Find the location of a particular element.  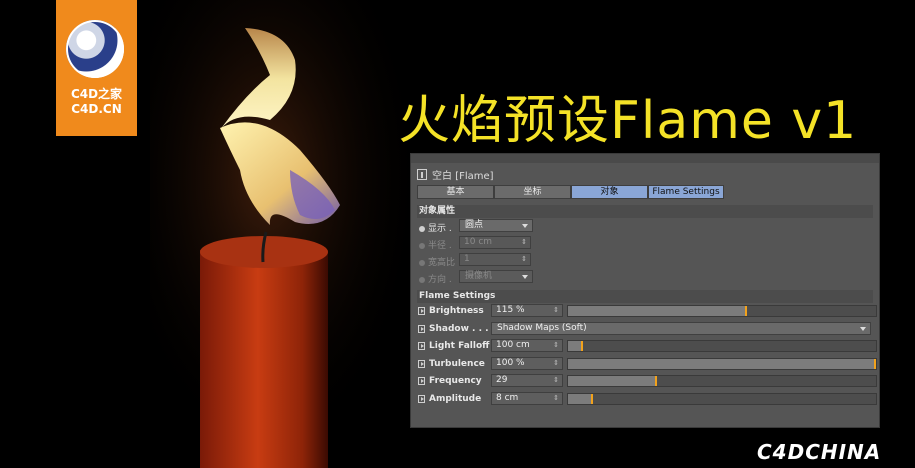

brightness-slider is located at coordinates (722, 311).